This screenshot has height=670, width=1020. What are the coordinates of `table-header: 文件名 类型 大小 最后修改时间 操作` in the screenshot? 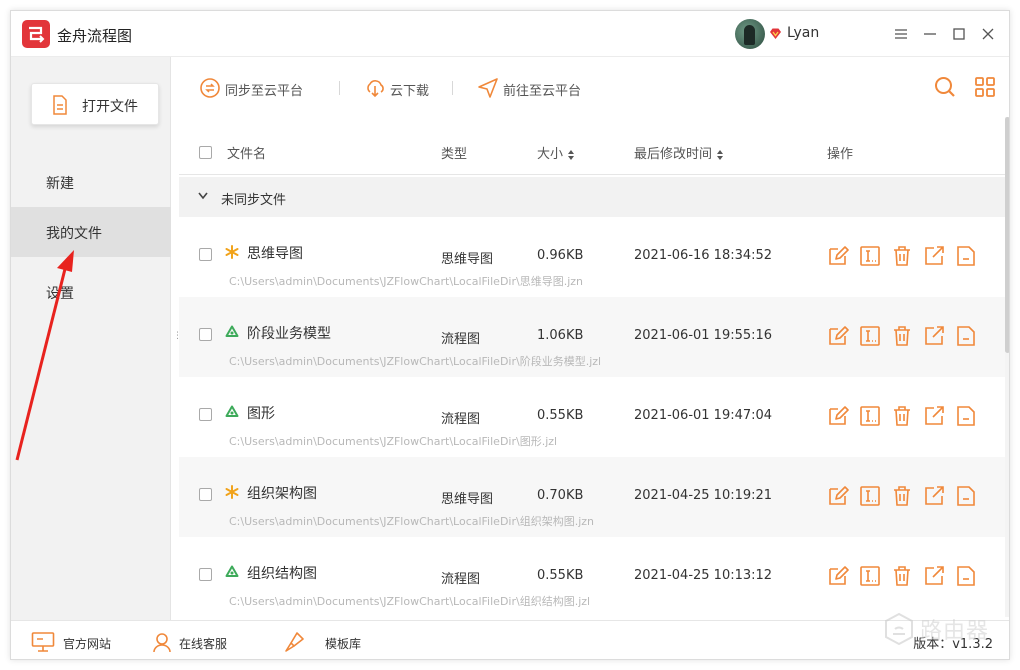 It's located at (592, 151).